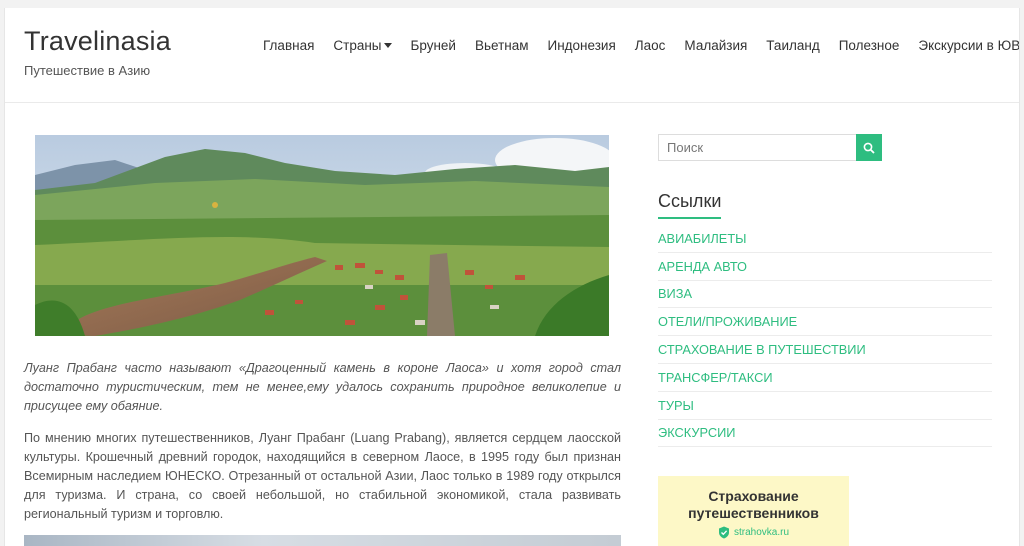 This screenshot has width=1024, height=546. Describe the element at coordinates (650, 45) in the screenshot. I see `nav-item-laos: Лаос` at that location.